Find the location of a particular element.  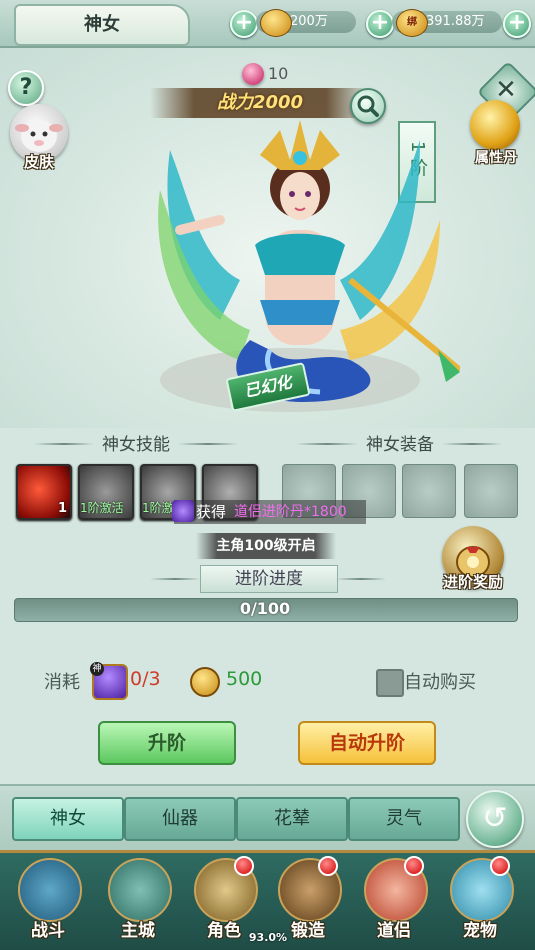

progress-text: 0/100 is located at coordinates (265, 608).